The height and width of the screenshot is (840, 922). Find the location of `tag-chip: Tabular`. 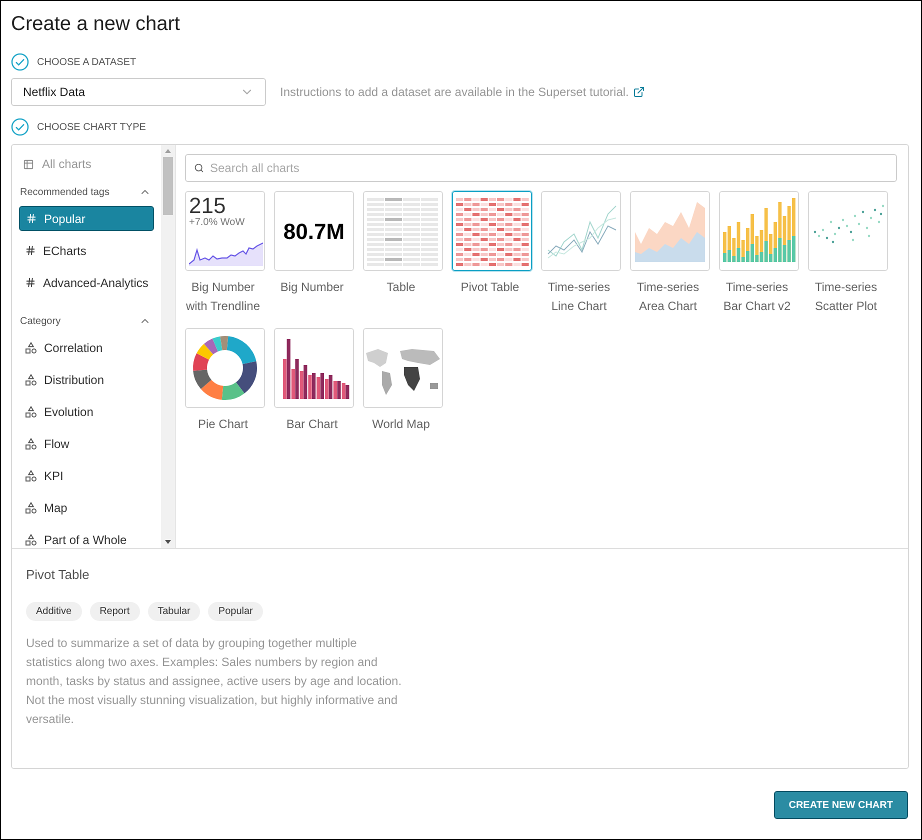

tag-chip: Tabular is located at coordinates (174, 611).